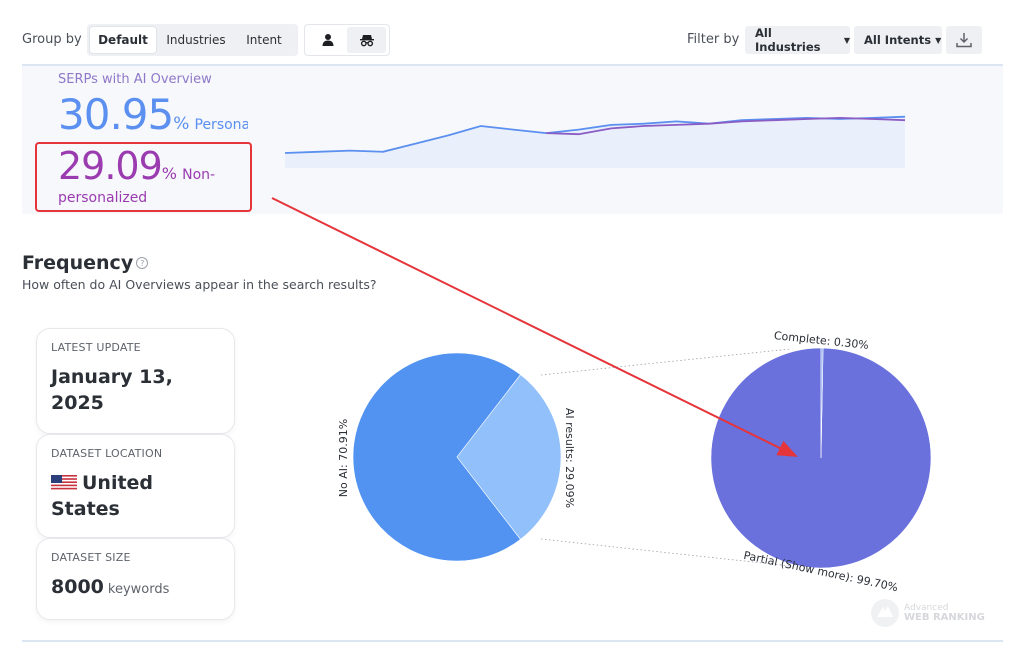 This screenshot has width=1024, height=654. I want to click on advanced-web-ranking-watermark: Advanced WEB RANKING, so click(927, 613).